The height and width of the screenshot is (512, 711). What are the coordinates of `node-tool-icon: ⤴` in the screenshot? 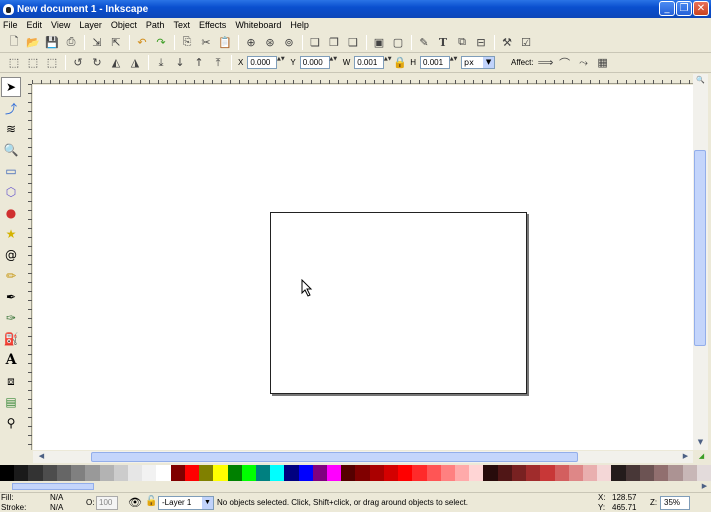 It's located at (11, 108).